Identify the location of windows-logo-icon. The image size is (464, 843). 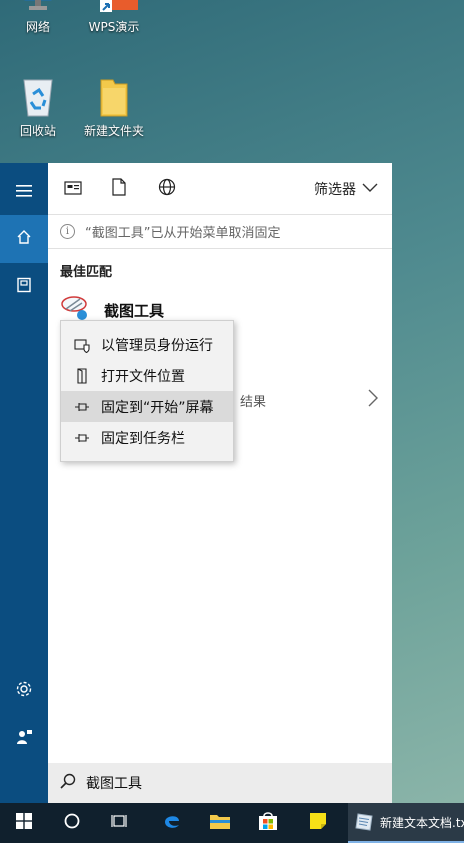
(24, 823).